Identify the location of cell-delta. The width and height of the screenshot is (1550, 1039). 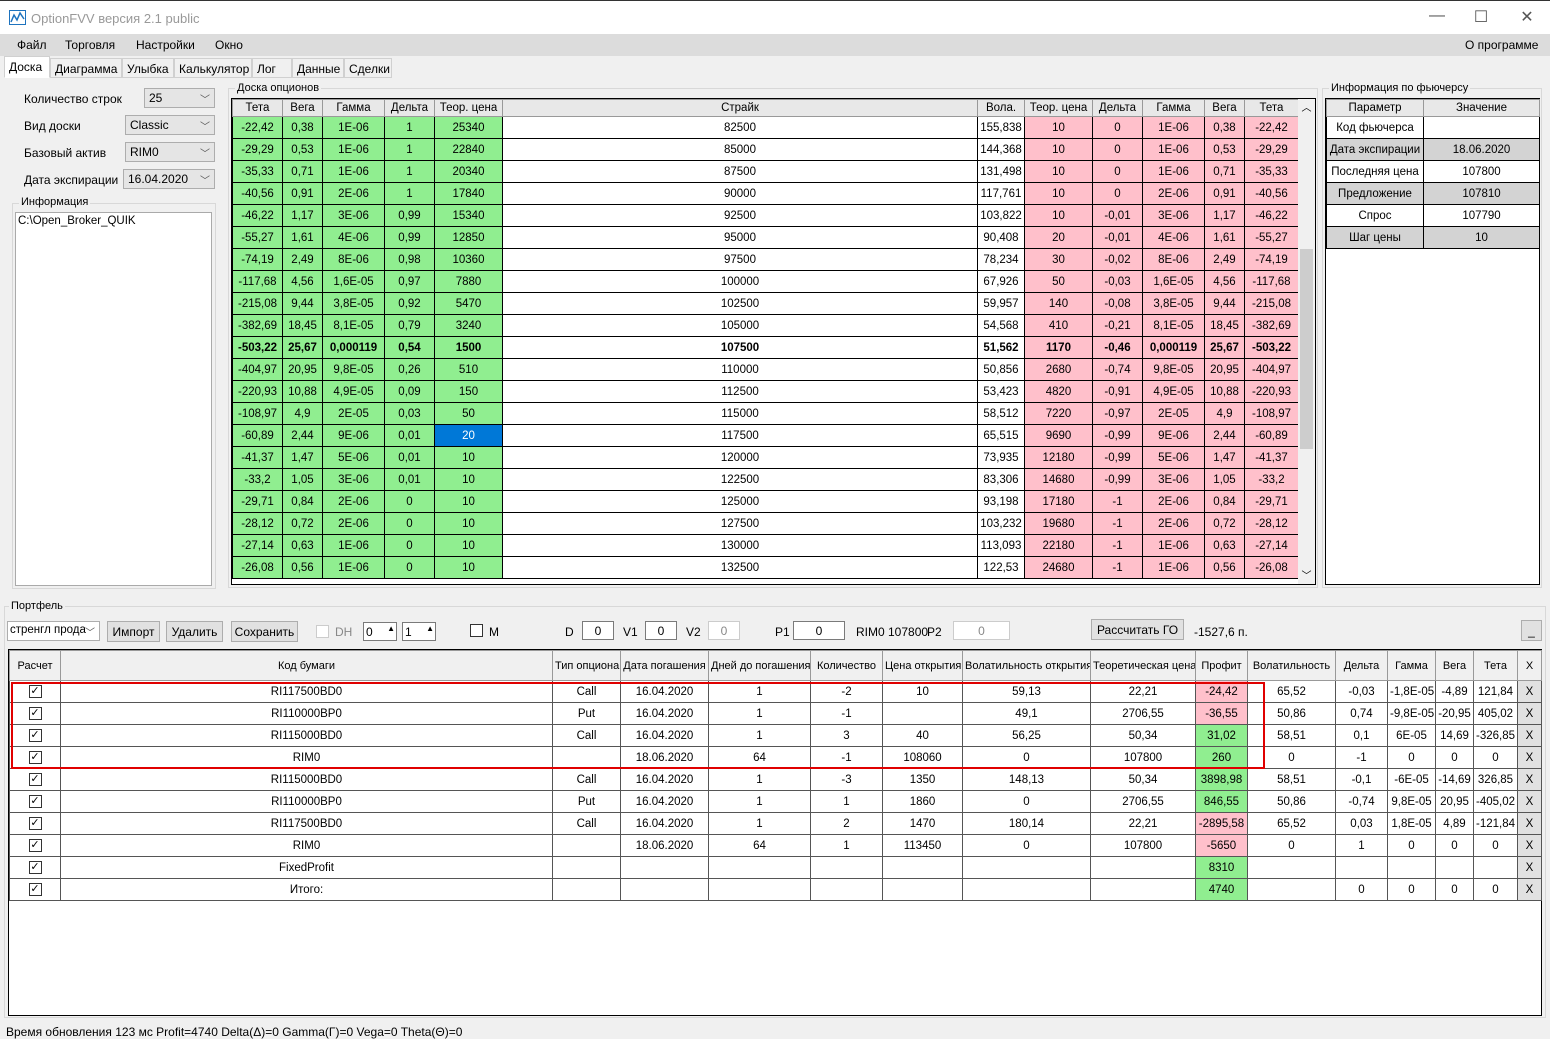
(1361, 867).